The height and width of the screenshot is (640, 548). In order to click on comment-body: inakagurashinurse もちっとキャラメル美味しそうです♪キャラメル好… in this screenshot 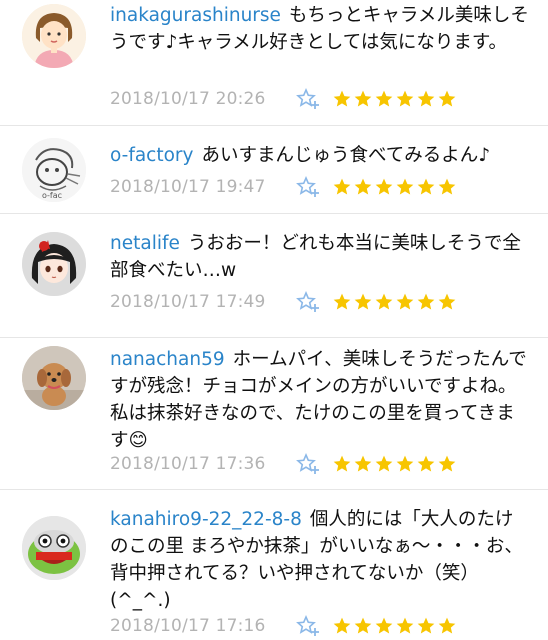, I will do `click(320, 29)`.